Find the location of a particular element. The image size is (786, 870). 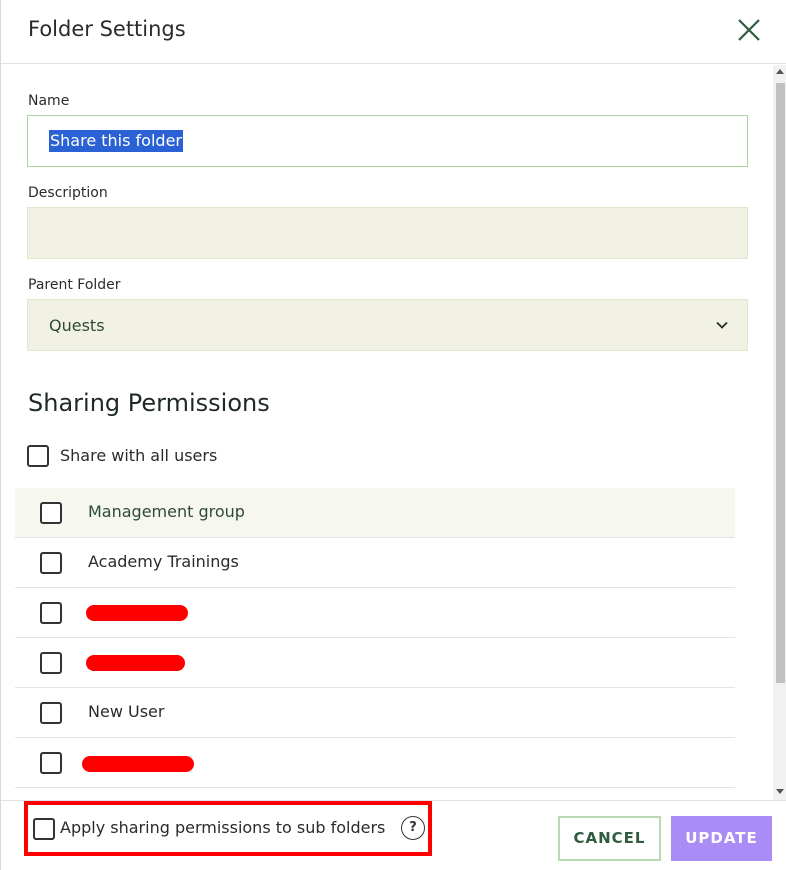

list-item-label: Academy Trainings is located at coordinates (163, 561).